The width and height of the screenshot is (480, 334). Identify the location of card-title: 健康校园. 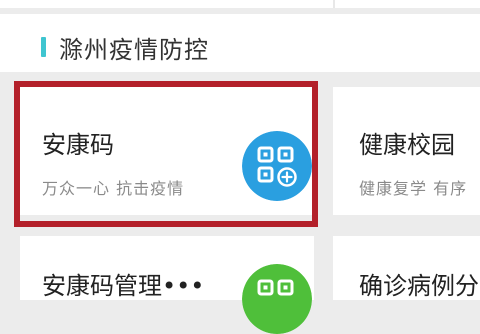
(407, 145).